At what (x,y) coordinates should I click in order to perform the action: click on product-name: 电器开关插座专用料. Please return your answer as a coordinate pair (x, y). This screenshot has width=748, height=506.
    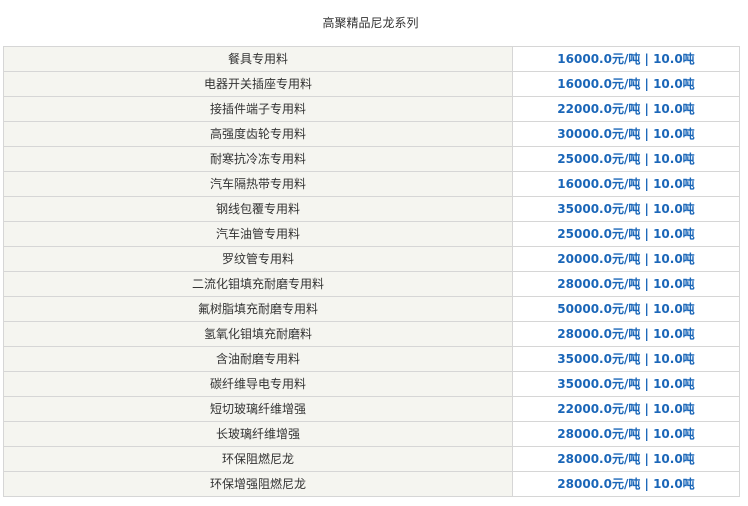
    Looking at the image, I should click on (258, 84).